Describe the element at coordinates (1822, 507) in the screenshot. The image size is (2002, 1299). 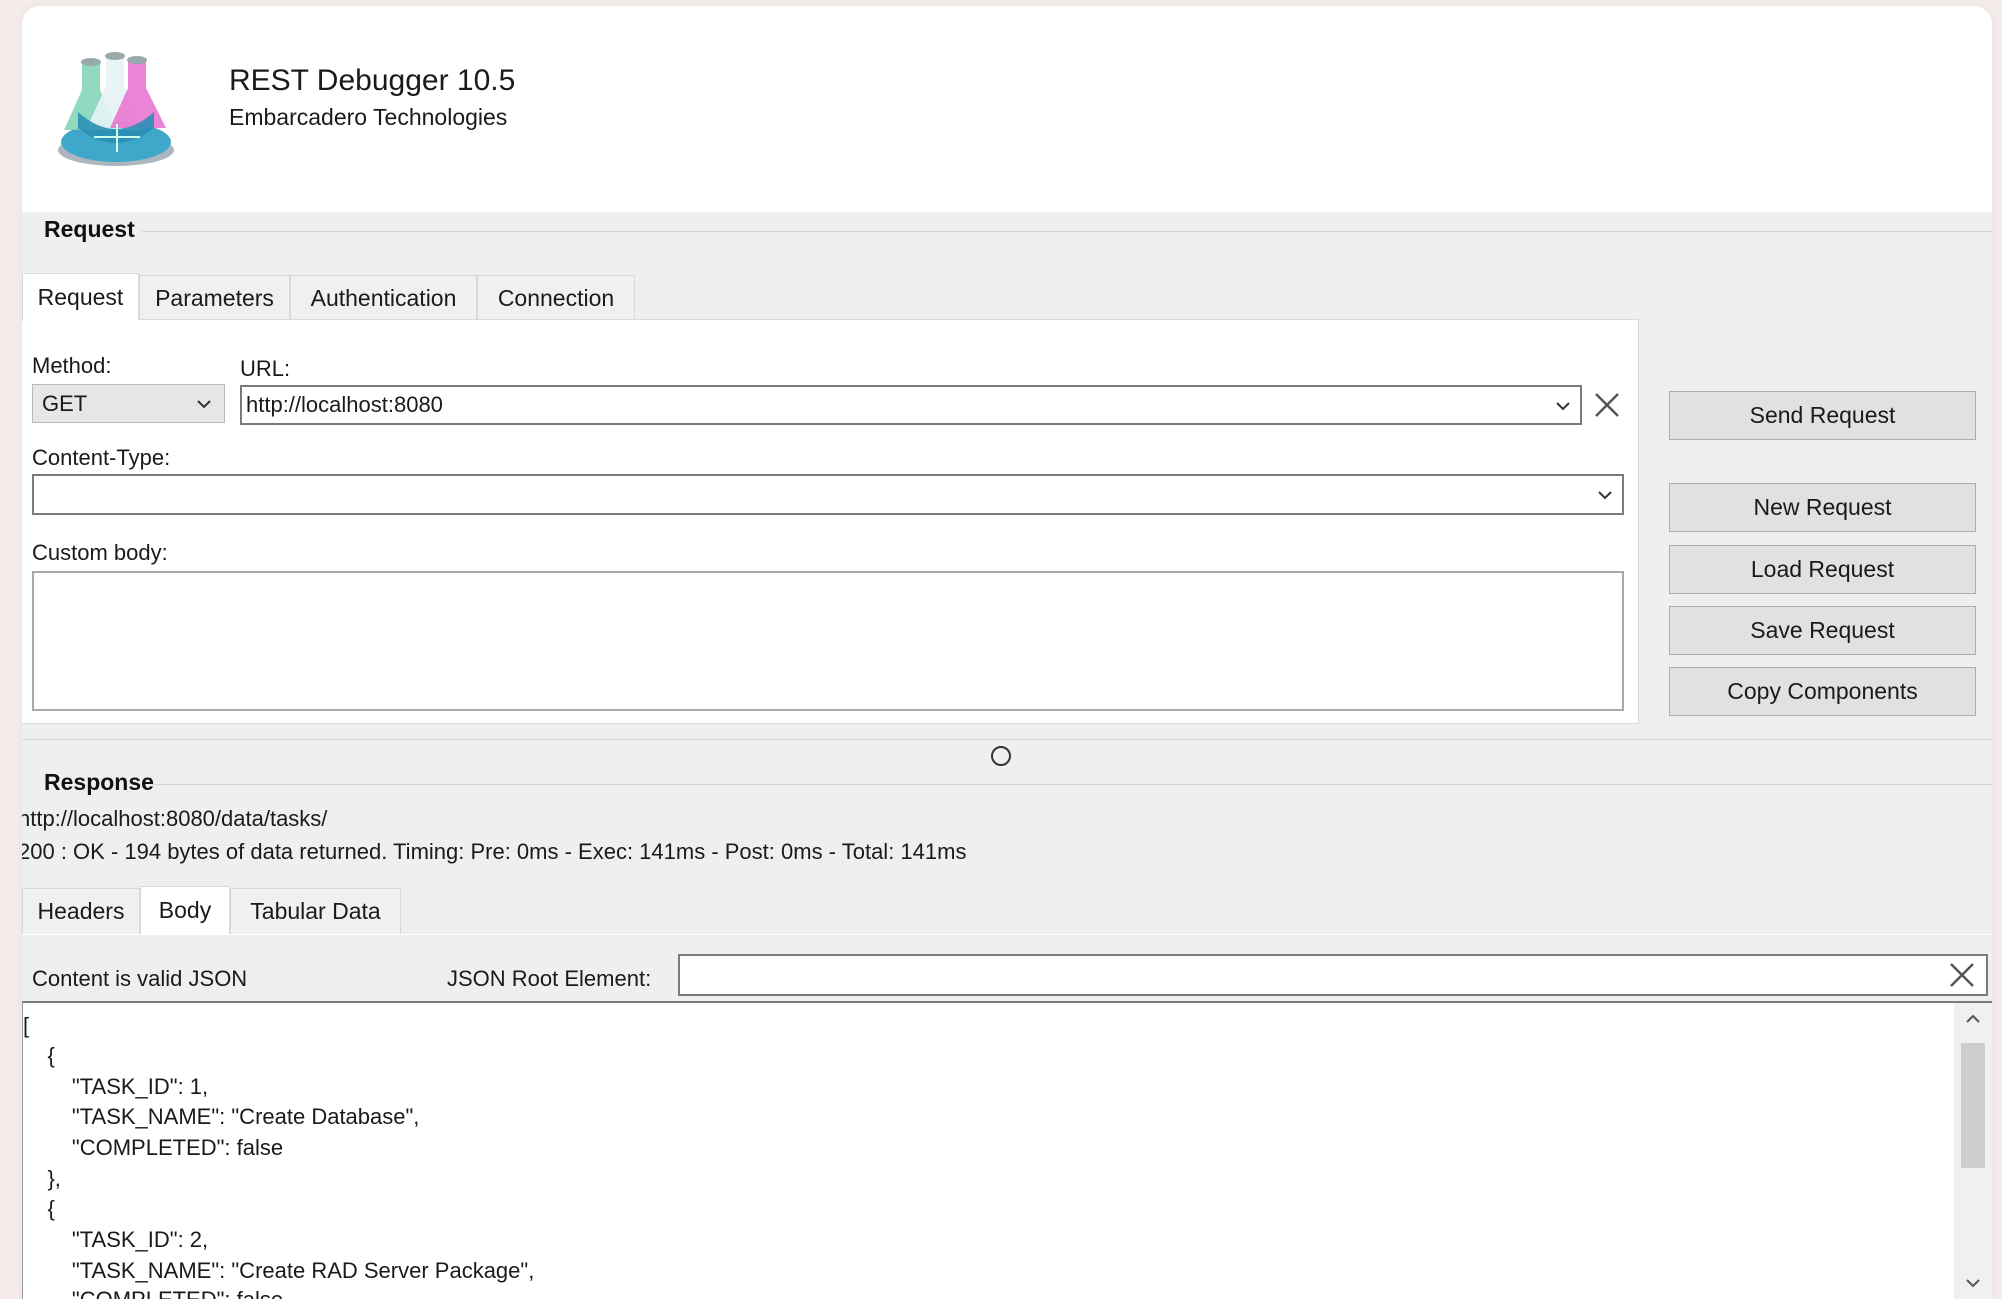
I see `new-request-button: New Request` at that location.